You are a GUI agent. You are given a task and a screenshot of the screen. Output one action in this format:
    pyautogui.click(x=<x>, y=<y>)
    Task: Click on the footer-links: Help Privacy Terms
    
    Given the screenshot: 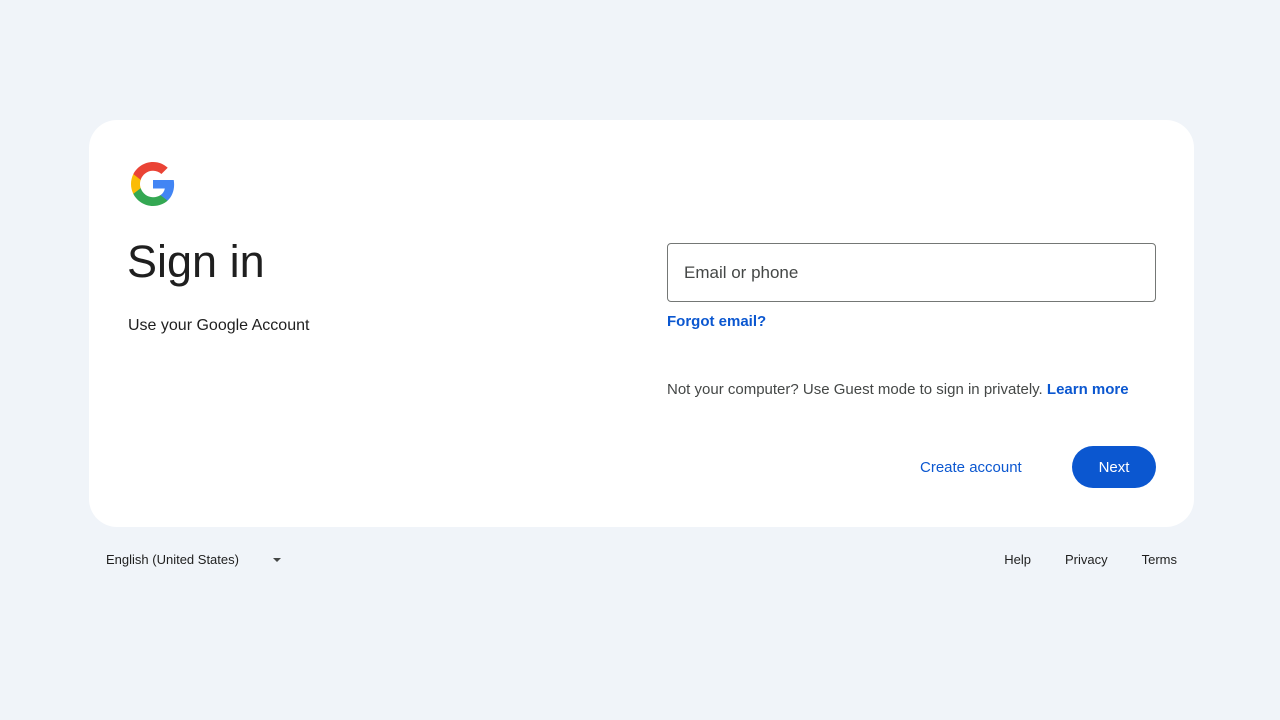 What is the action you would take?
    pyautogui.click(x=1090, y=559)
    